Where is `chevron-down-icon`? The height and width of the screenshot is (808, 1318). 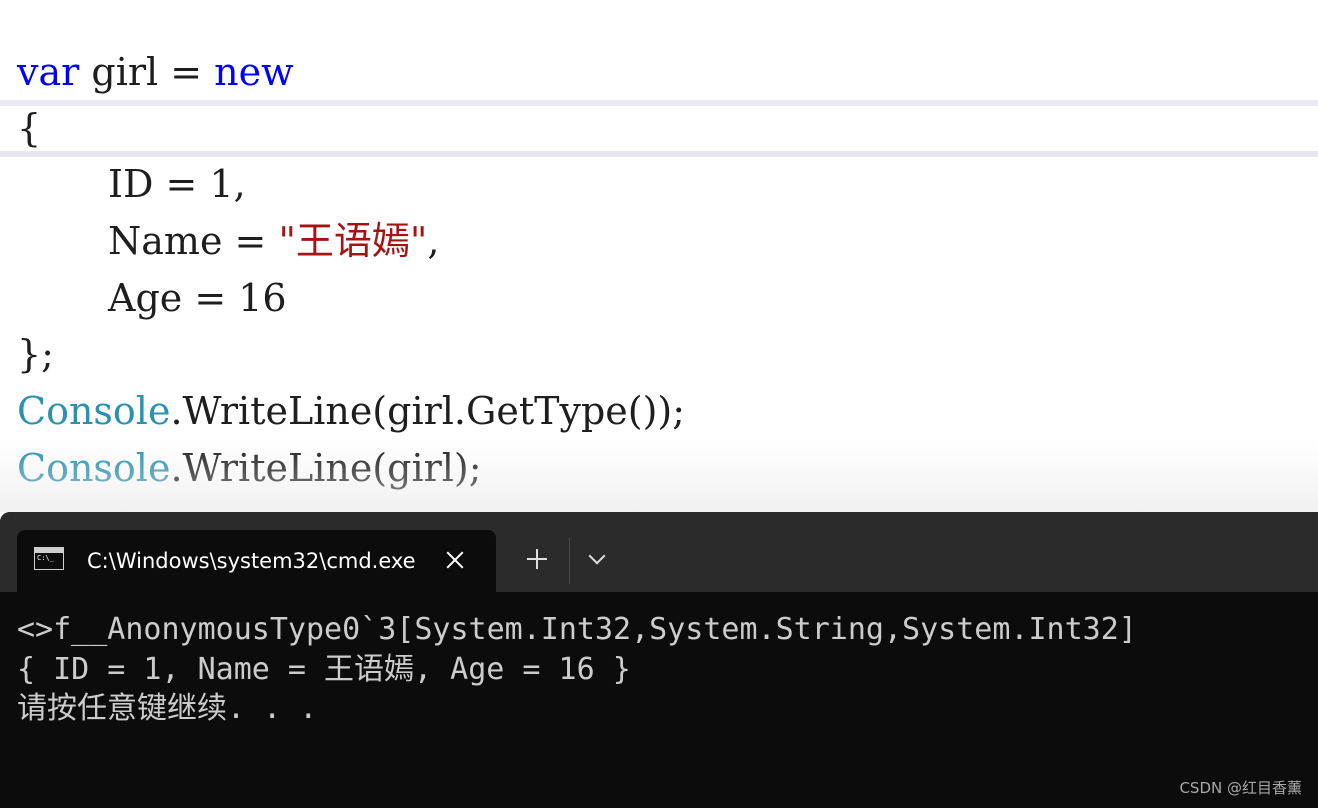 chevron-down-icon is located at coordinates (597, 558).